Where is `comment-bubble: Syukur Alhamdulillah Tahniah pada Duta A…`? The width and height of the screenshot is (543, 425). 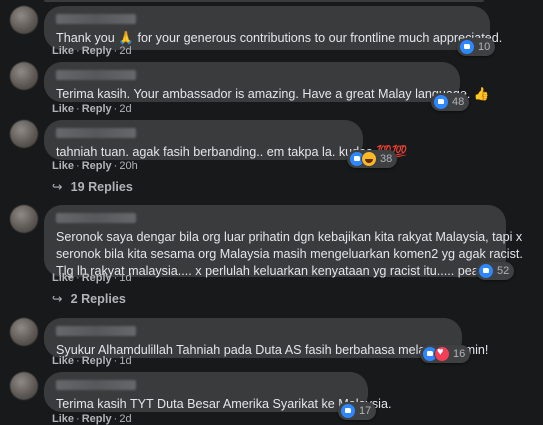
comment-bubble: Syukur Alhamdulillah Tahniah pada Duta A… is located at coordinates (266, 338).